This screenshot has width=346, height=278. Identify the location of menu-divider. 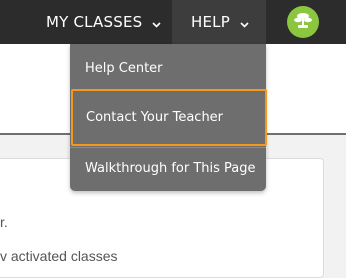
(168, 147).